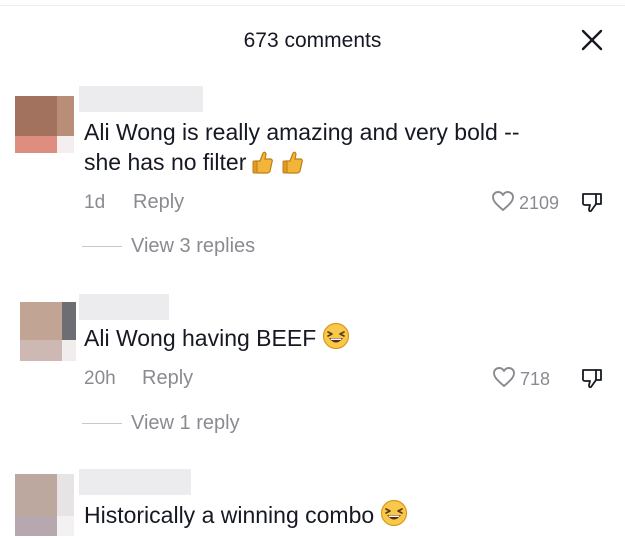 This screenshot has height=538, width=625. What do you see at coordinates (100, 378) in the screenshot?
I see `comment-time: 20h` at bounding box center [100, 378].